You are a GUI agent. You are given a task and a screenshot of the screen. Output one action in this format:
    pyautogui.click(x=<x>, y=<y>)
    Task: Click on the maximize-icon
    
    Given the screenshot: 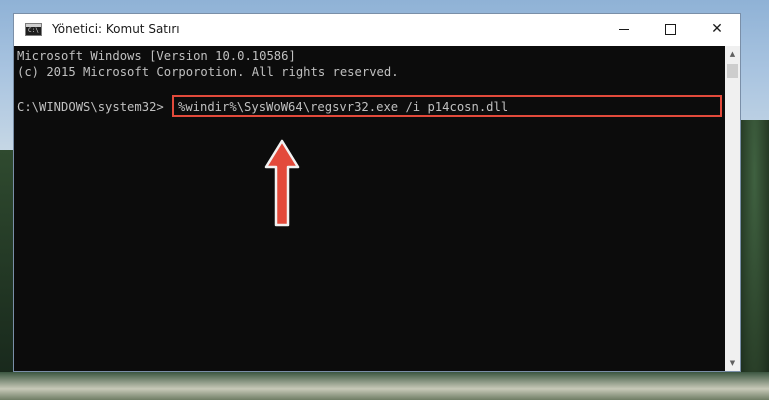 What is the action you would take?
    pyautogui.click(x=670, y=29)
    